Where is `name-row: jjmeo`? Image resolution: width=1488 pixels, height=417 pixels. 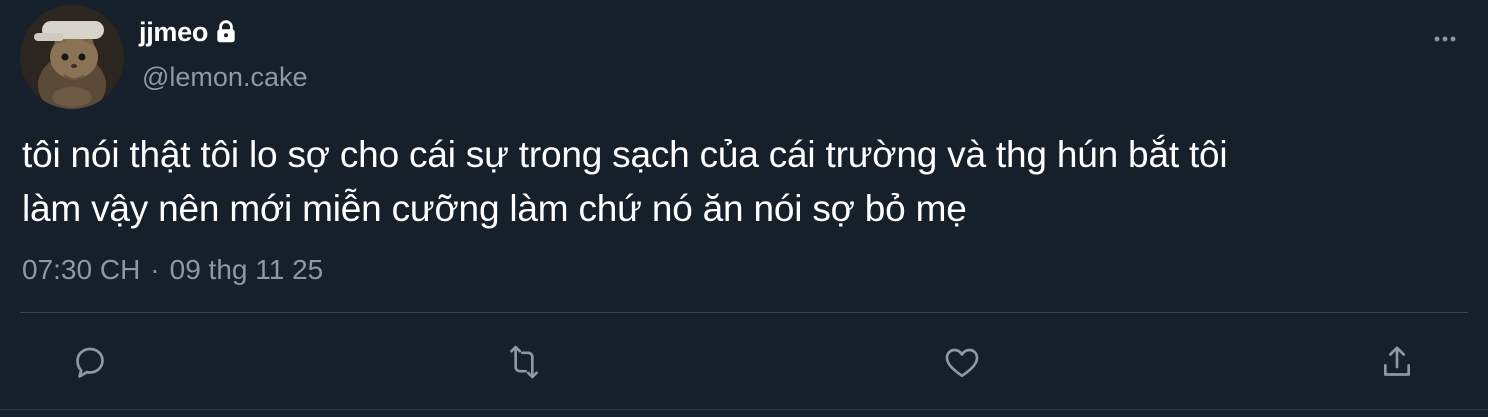
name-row: jjmeo is located at coordinates (189, 32).